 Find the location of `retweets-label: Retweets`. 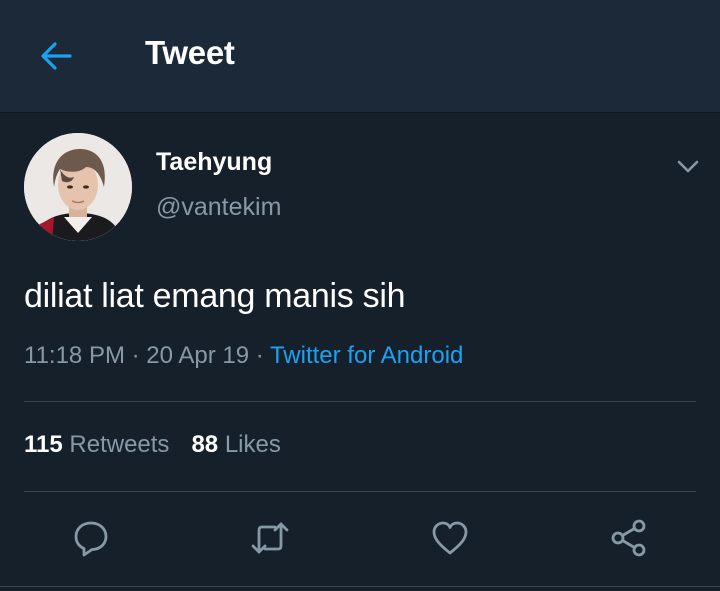

retweets-label: Retweets is located at coordinates (119, 444).